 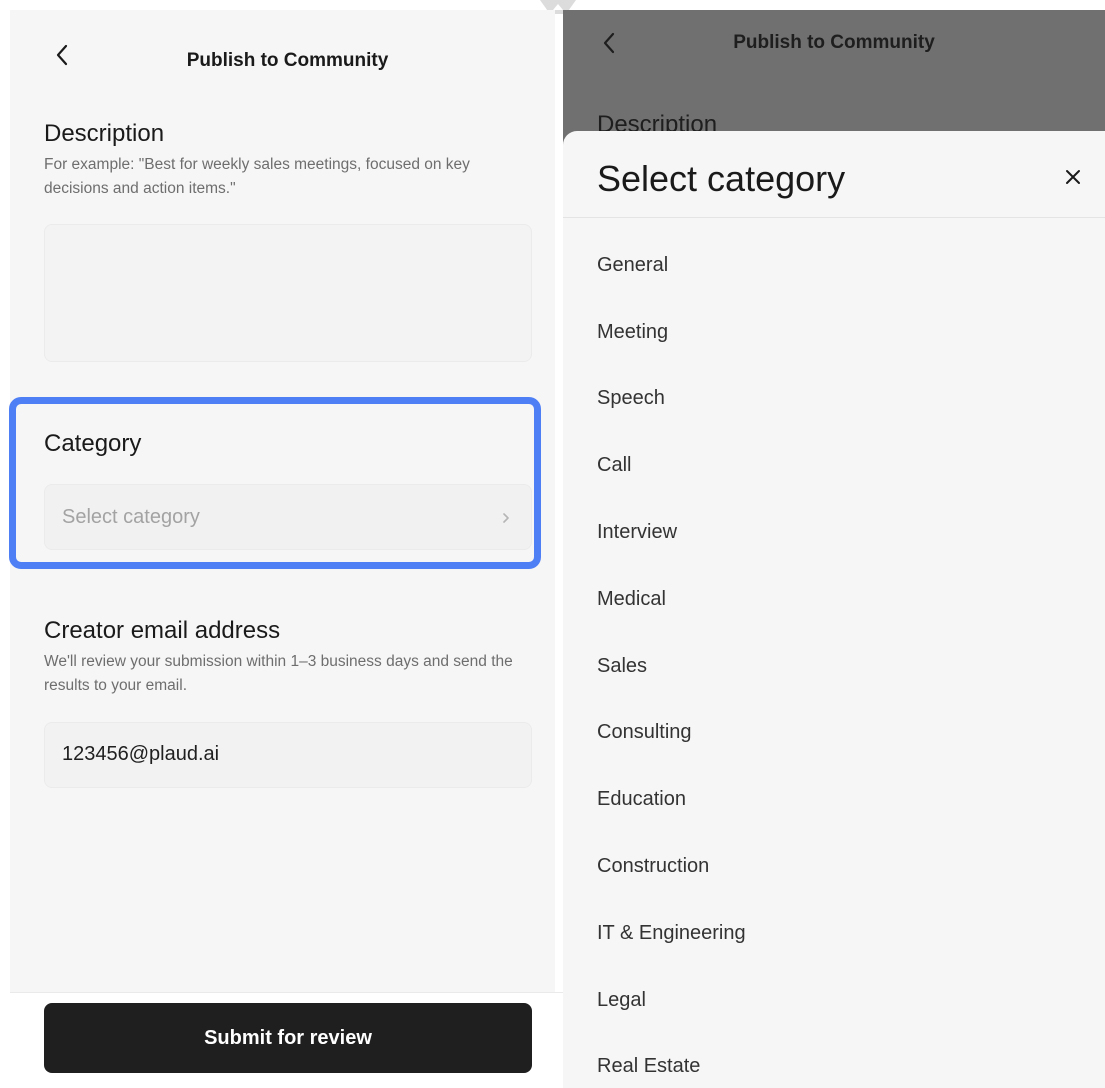 I want to click on category-option-real-estate: Real Estate, so click(x=648, y=1066).